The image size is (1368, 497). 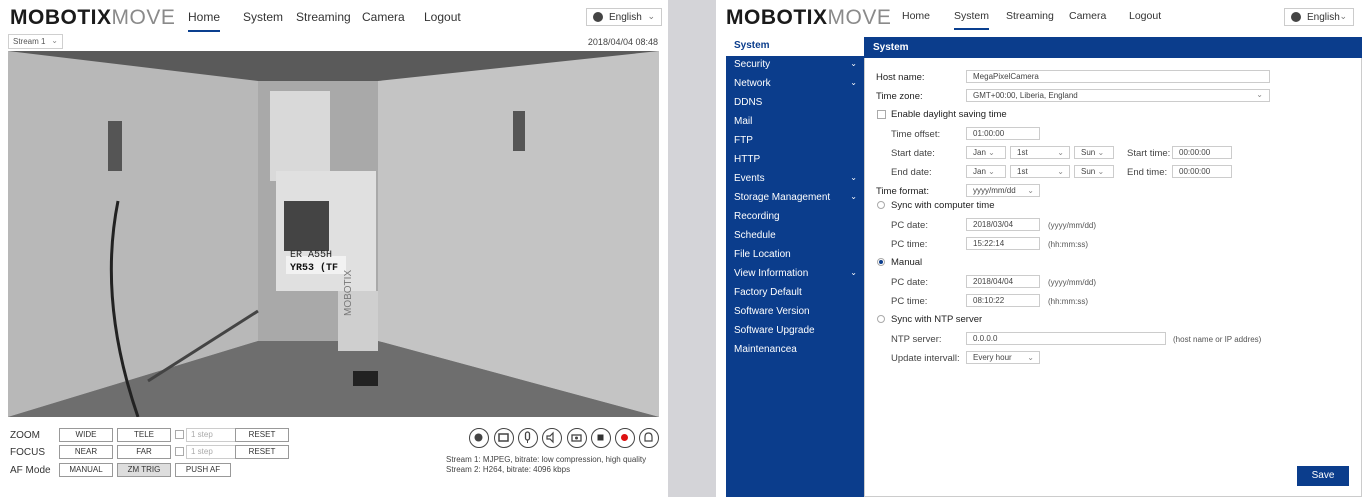 I want to click on focus-reset-button: RESET, so click(x=262, y=452).